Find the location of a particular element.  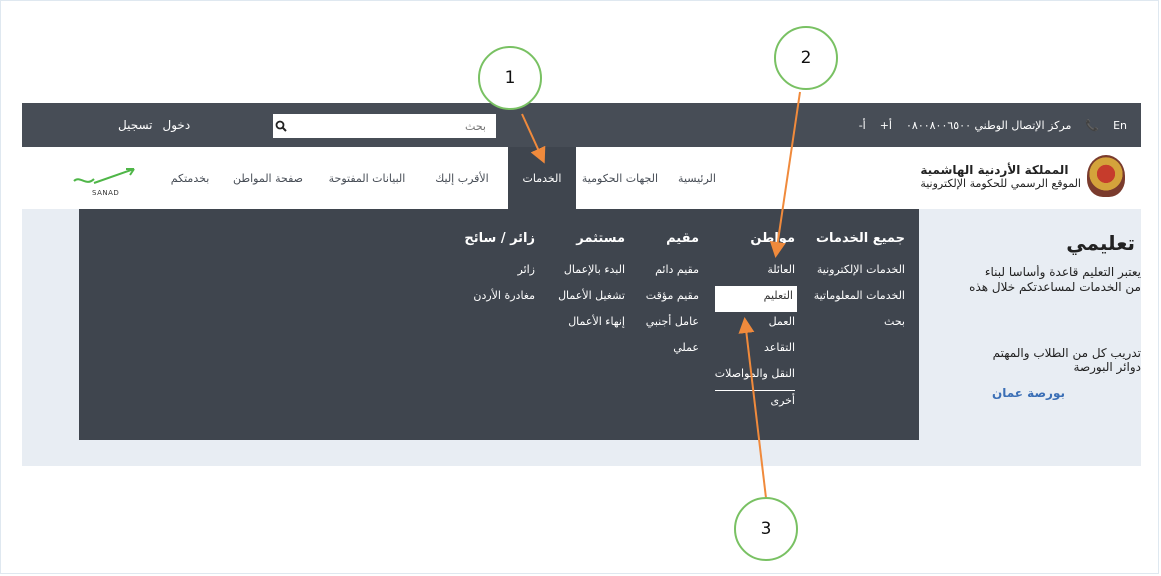

annotation-circle-3: 3 is located at coordinates (766, 529).